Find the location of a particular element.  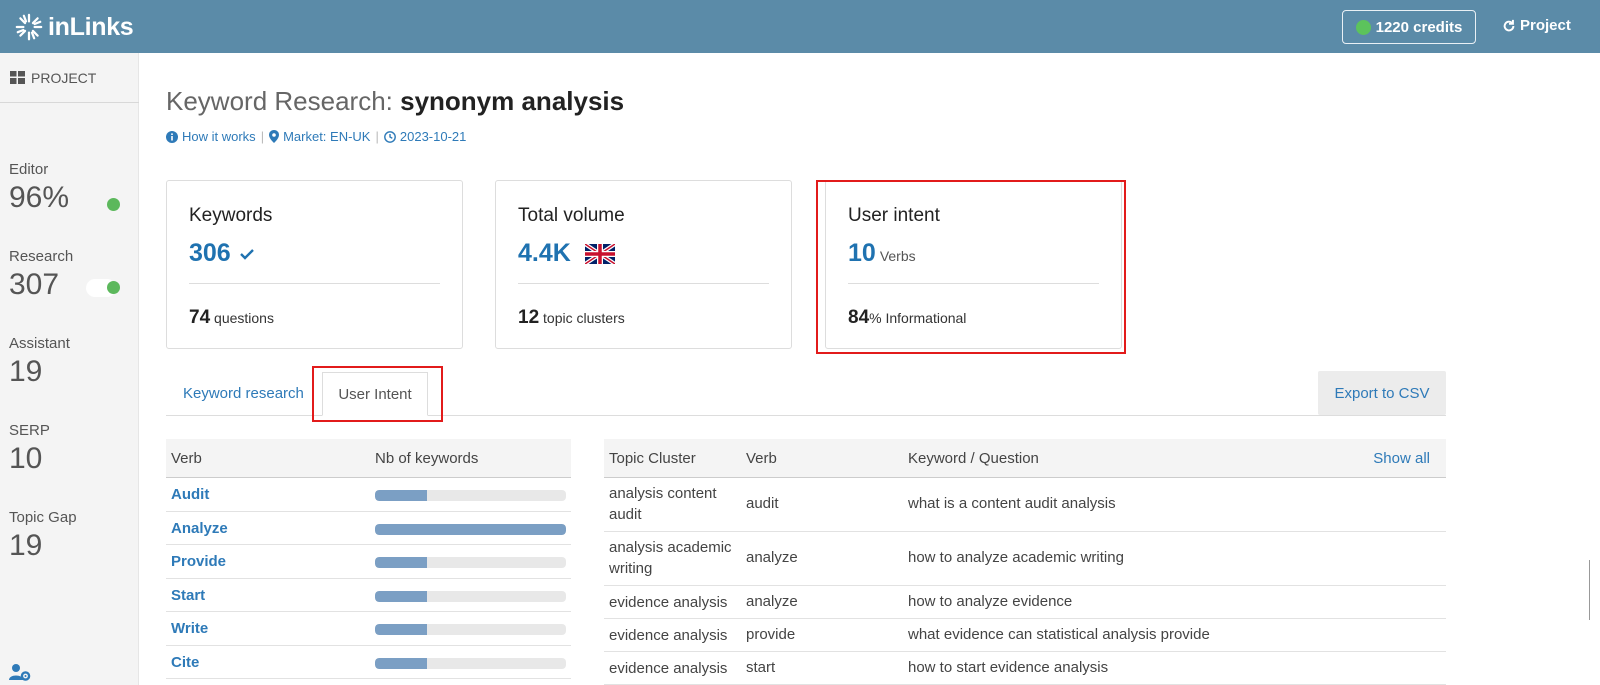

table-row: Write is located at coordinates (368, 629).